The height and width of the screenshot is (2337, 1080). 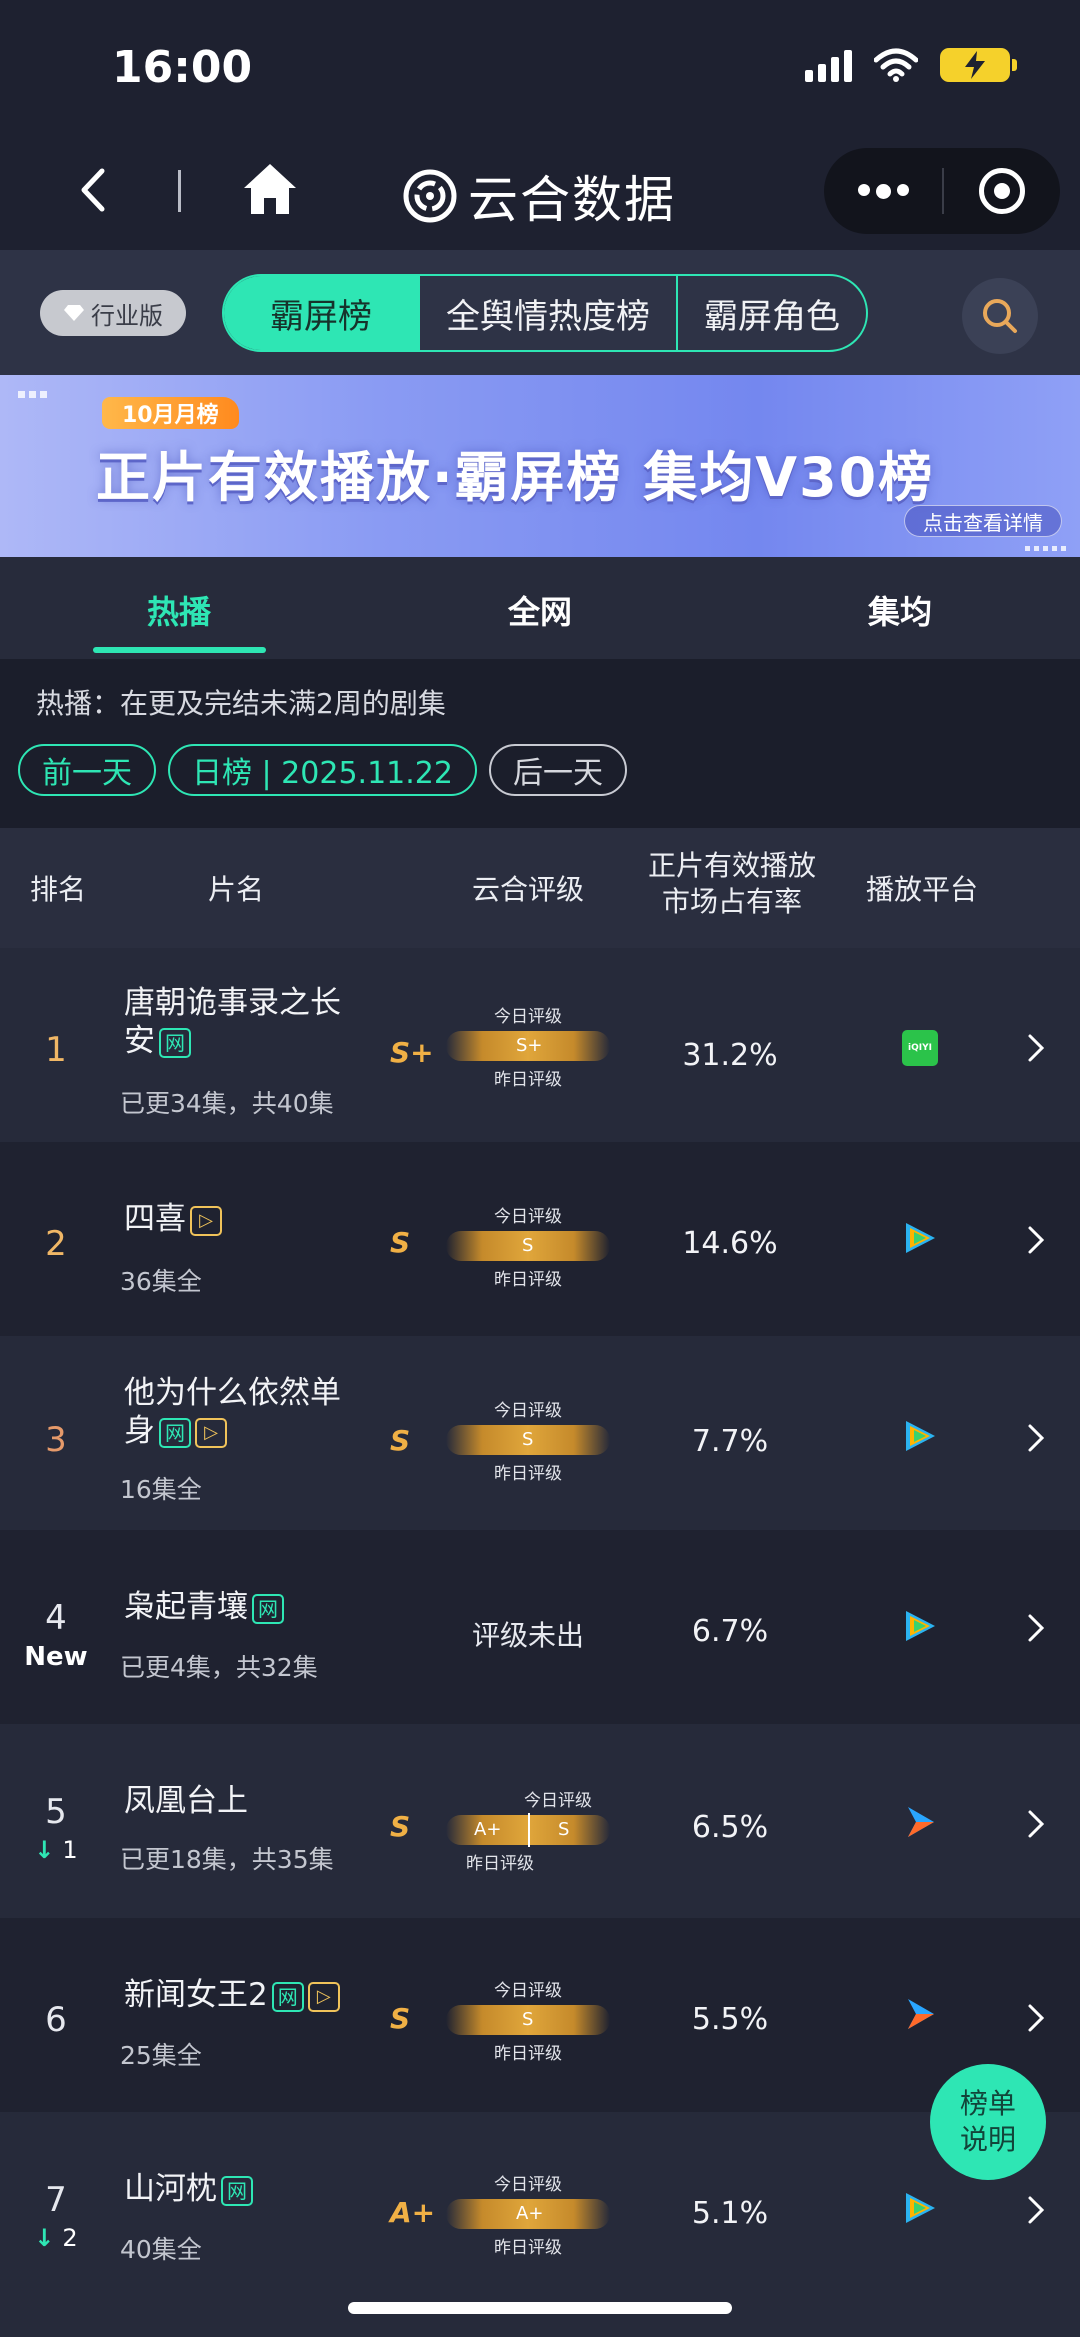 I want to click on drama-title: 枭起青壤网, so click(x=244, y=1607).